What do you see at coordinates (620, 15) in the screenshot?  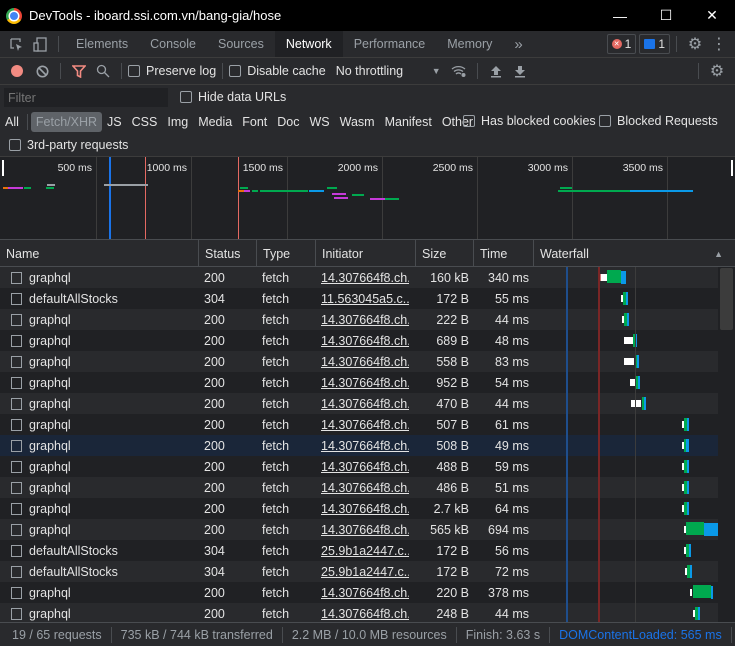 I see `minimize-button: —` at bounding box center [620, 15].